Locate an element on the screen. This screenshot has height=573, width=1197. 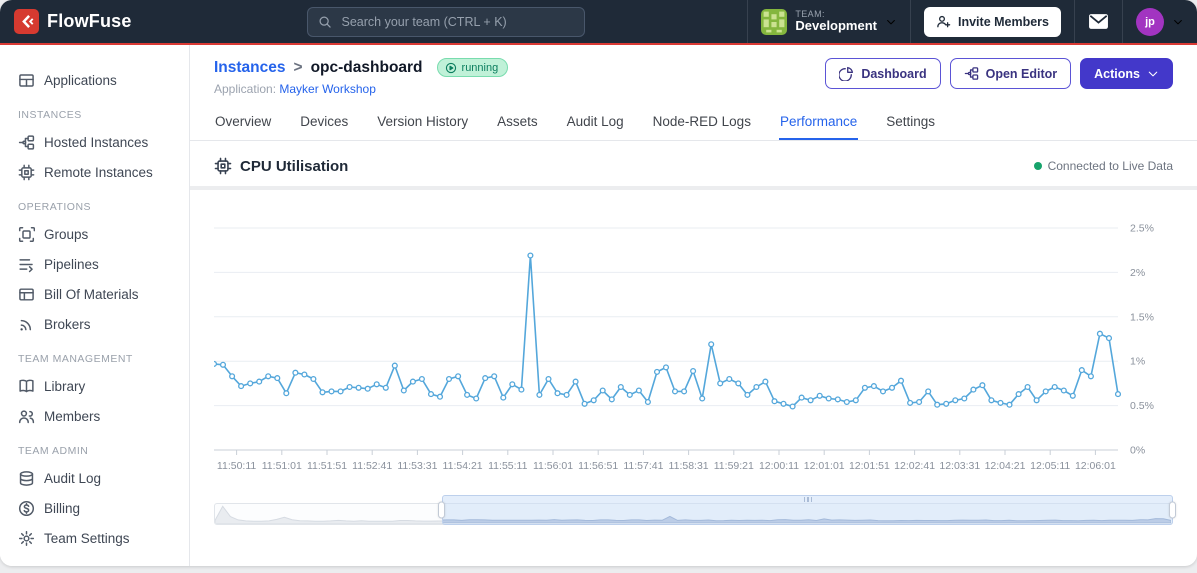
sidebar-item-hosted-instances: Hosted Instances is located at coordinates (94, 142).